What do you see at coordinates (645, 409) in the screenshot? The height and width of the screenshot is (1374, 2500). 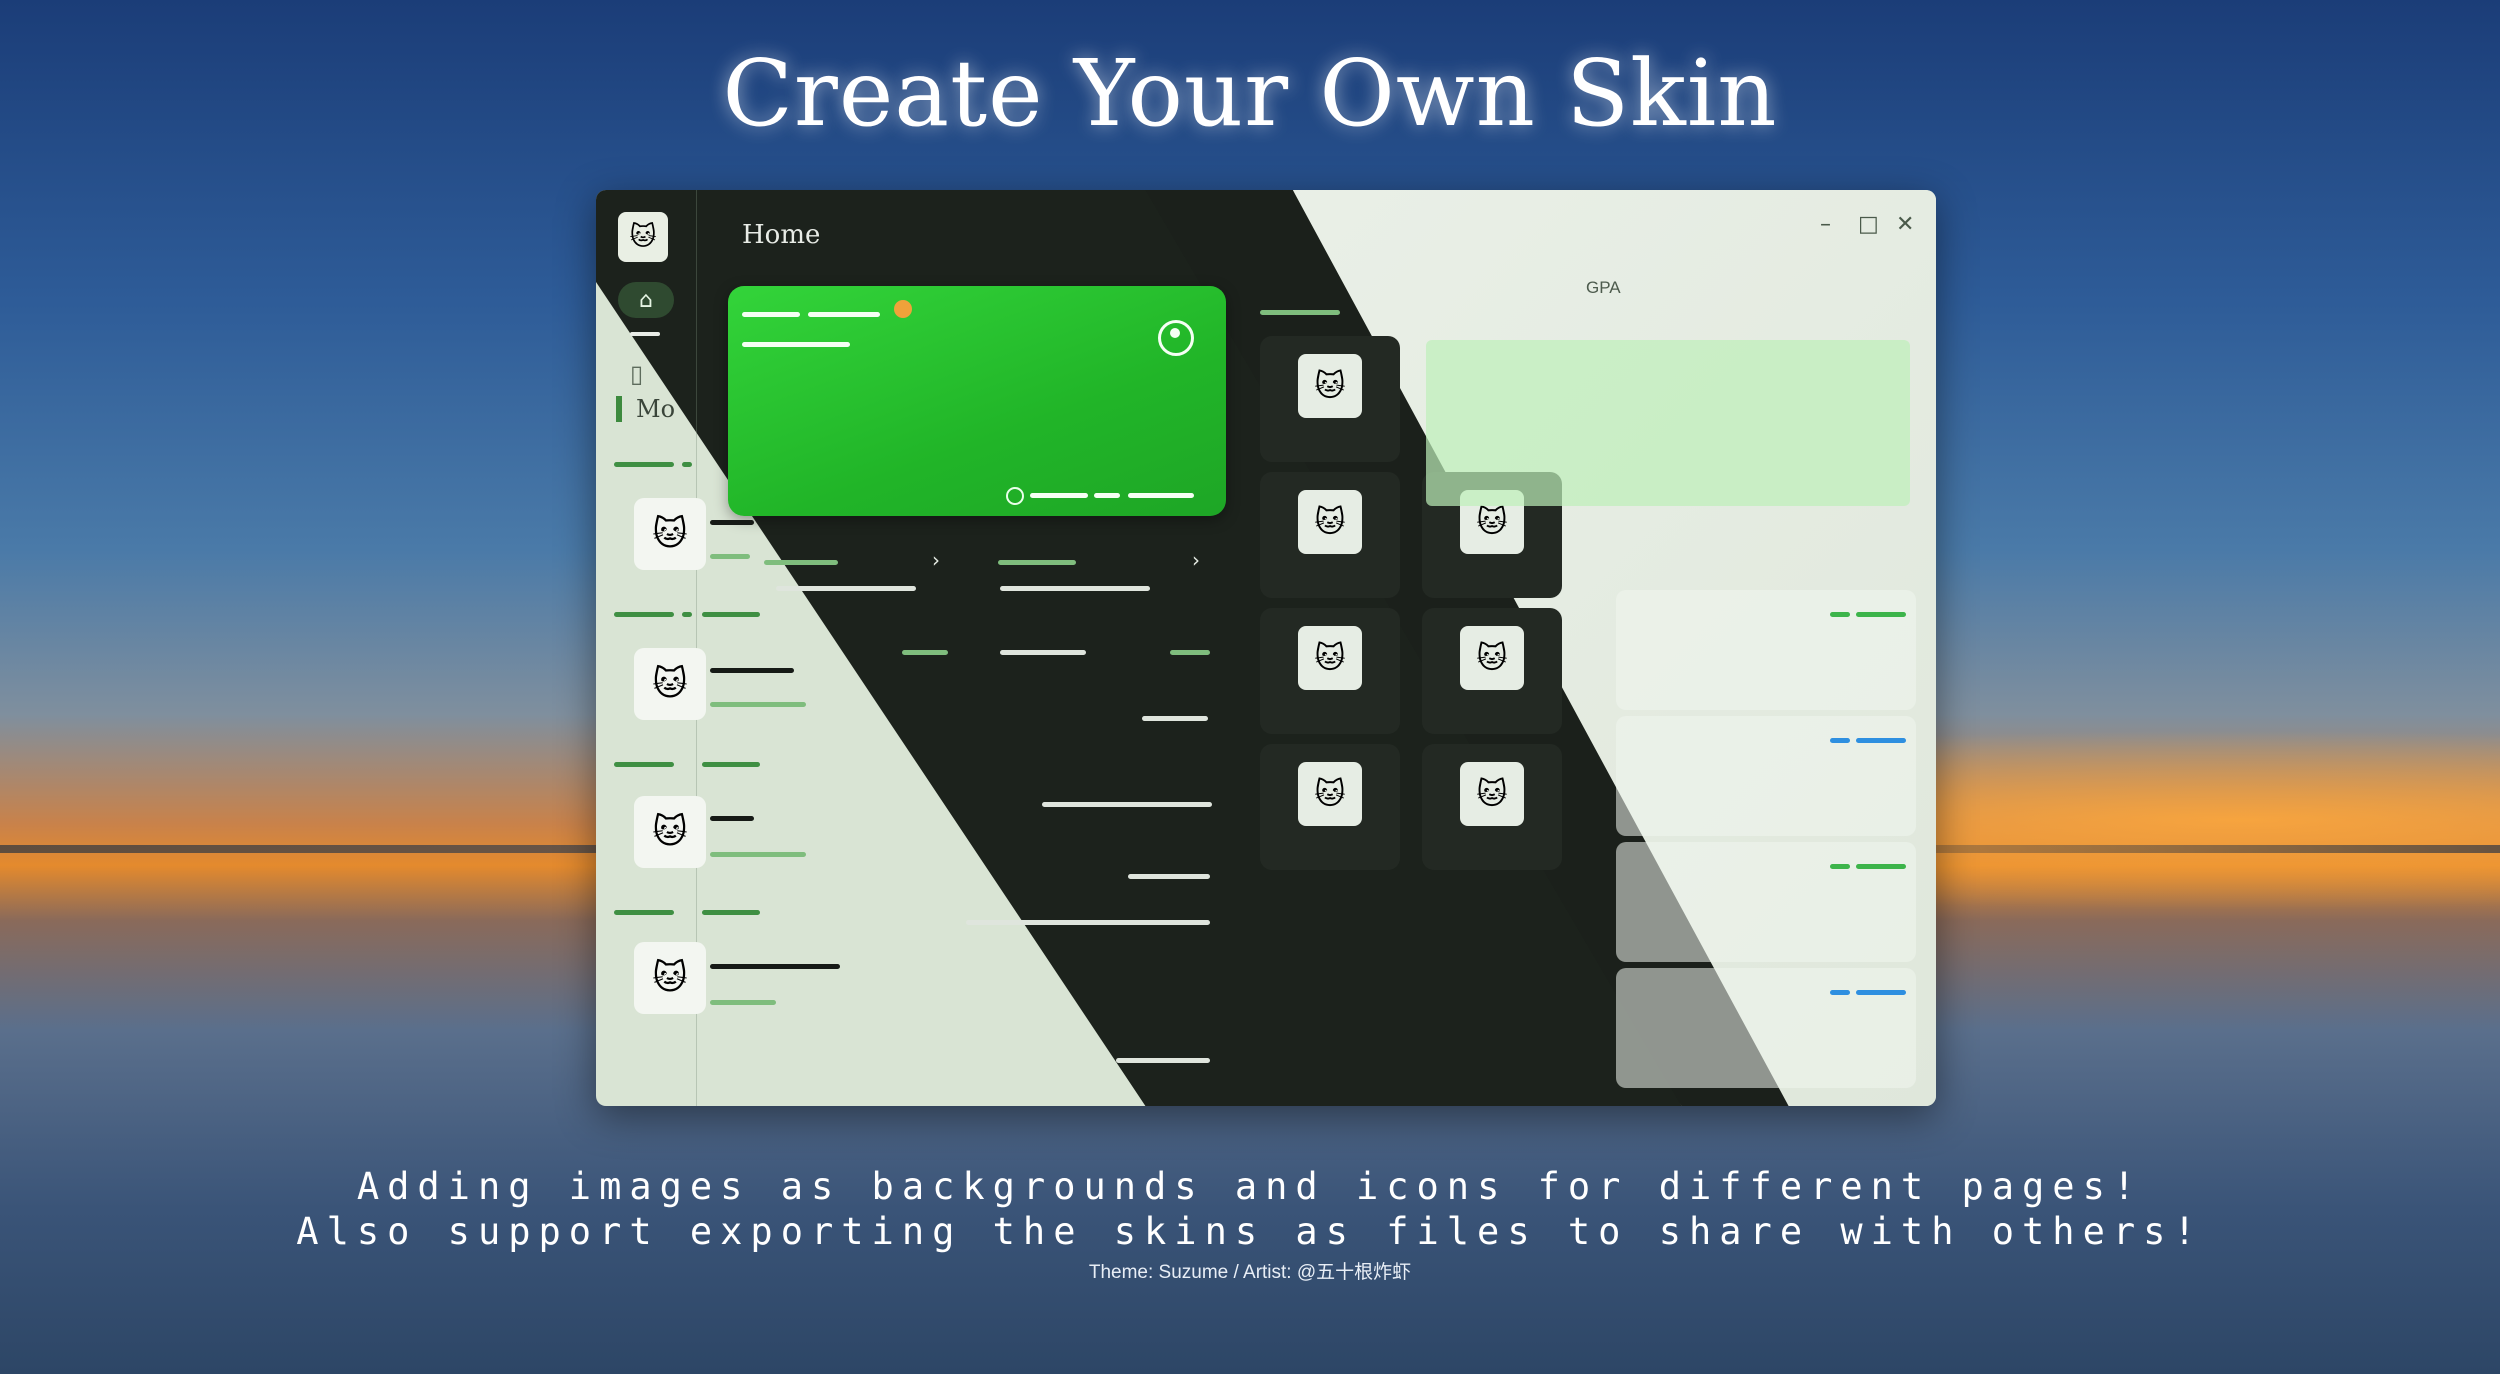 I see `section-label-more: Mo` at bounding box center [645, 409].